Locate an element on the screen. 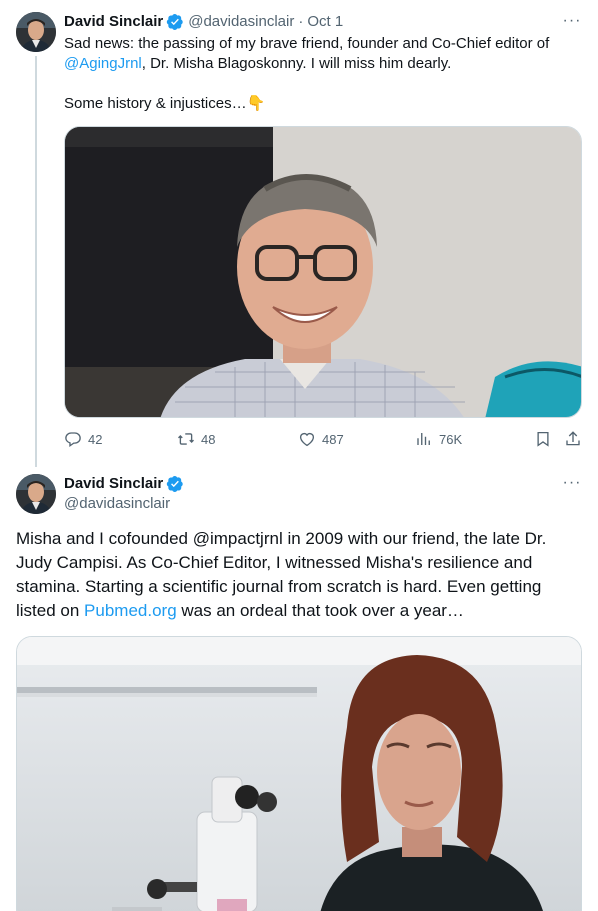  tweet-header: David Sinclair is located at coordinates (126, 484).